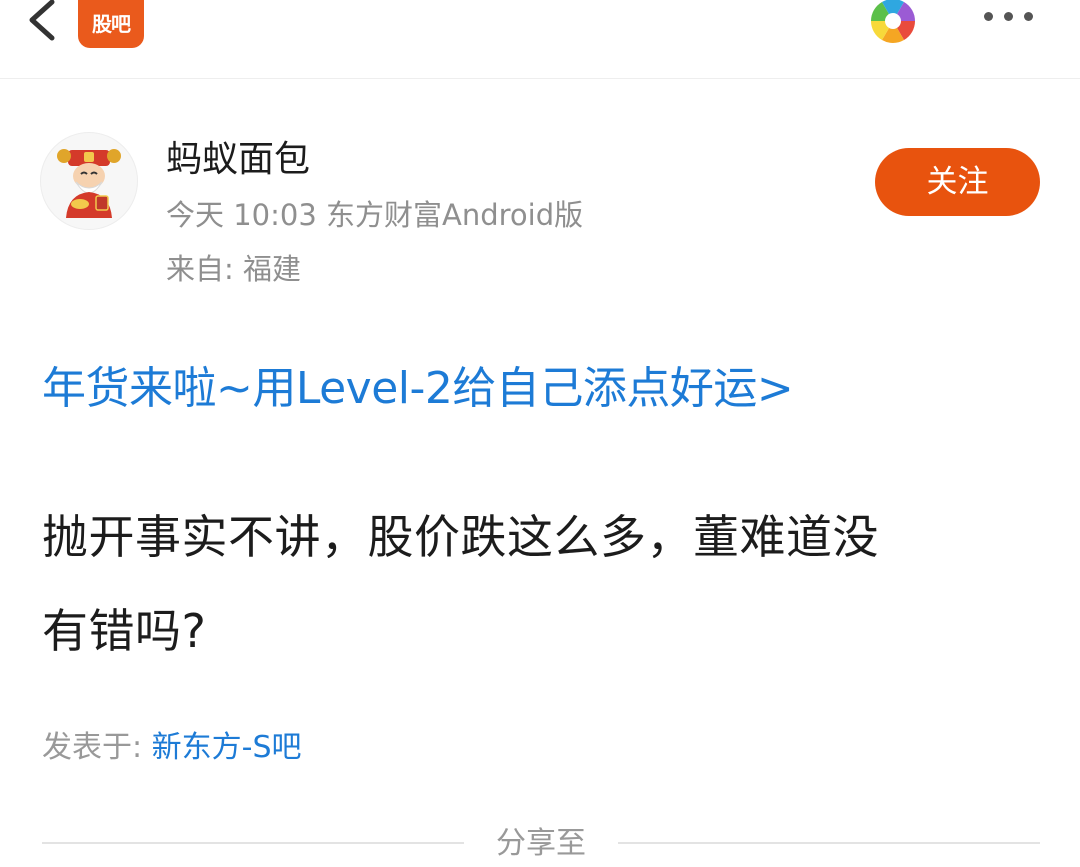 The width and height of the screenshot is (1080, 867). Describe the element at coordinates (988, 16) in the screenshot. I see `more-dots-icon` at that location.